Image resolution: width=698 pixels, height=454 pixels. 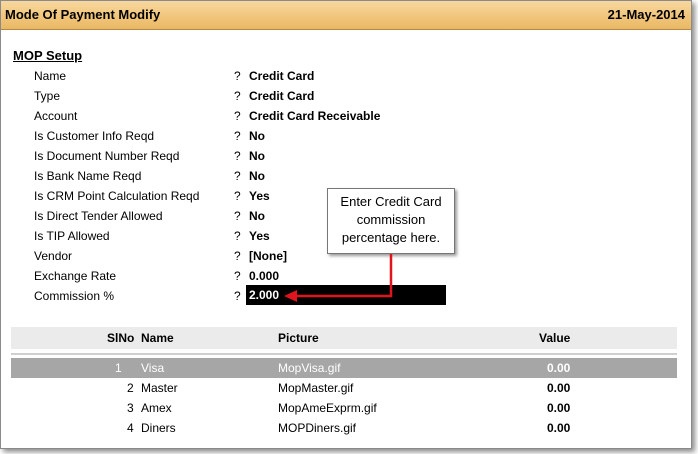 I want to click on cell-picture: MopAmeExprm.gif, so click(x=327, y=408).